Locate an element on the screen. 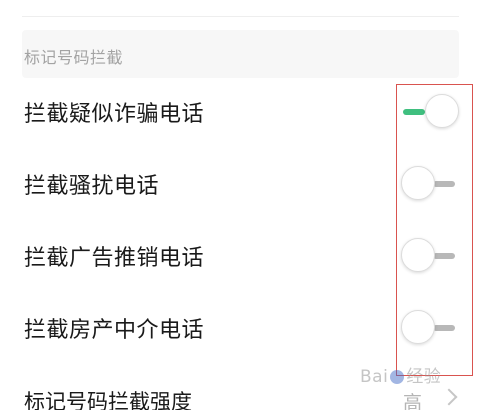  watermark: Bai 经验 is located at coordinates (400, 374).